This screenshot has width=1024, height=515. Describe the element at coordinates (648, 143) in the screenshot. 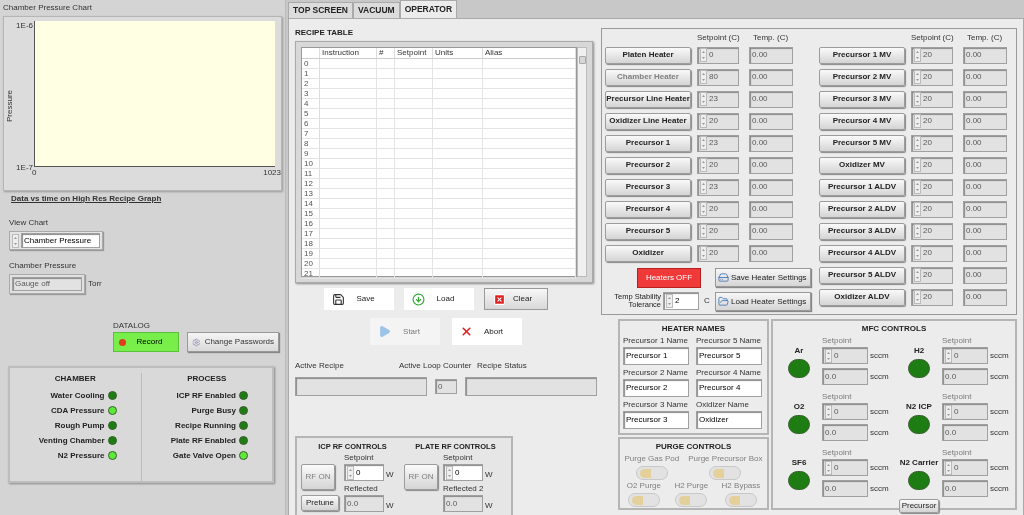

I see `heater-button: Precursor 1` at that location.